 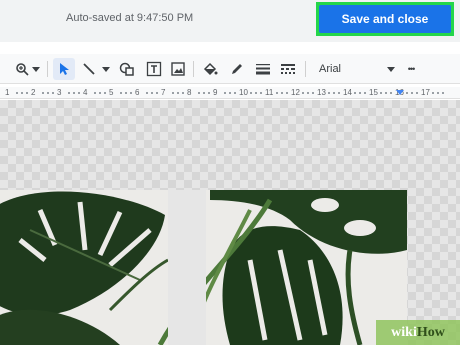 What do you see at coordinates (187, 267) in the screenshot?
I see `photo-gap` at bounding box center [187, 267].